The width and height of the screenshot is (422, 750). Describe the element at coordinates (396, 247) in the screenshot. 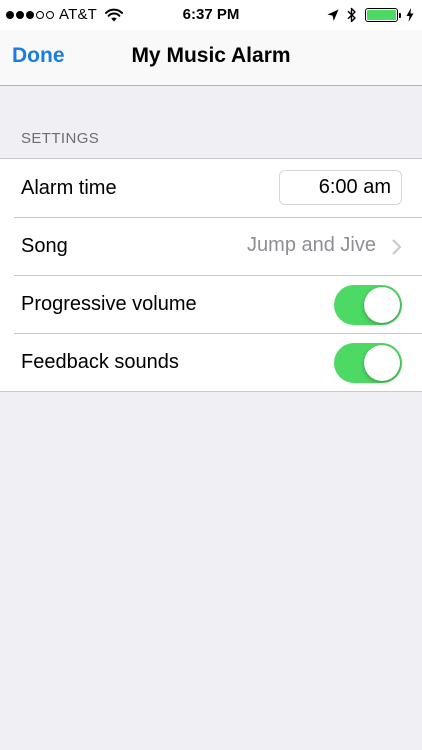

I see `chevron-right-icon` at that location.